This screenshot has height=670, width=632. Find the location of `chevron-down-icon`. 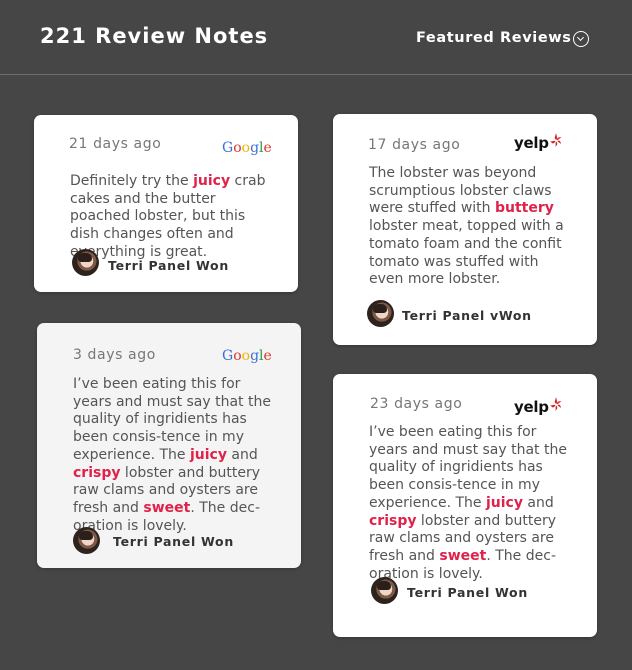

chevron-down-icon is located at coordinates (581, 39).